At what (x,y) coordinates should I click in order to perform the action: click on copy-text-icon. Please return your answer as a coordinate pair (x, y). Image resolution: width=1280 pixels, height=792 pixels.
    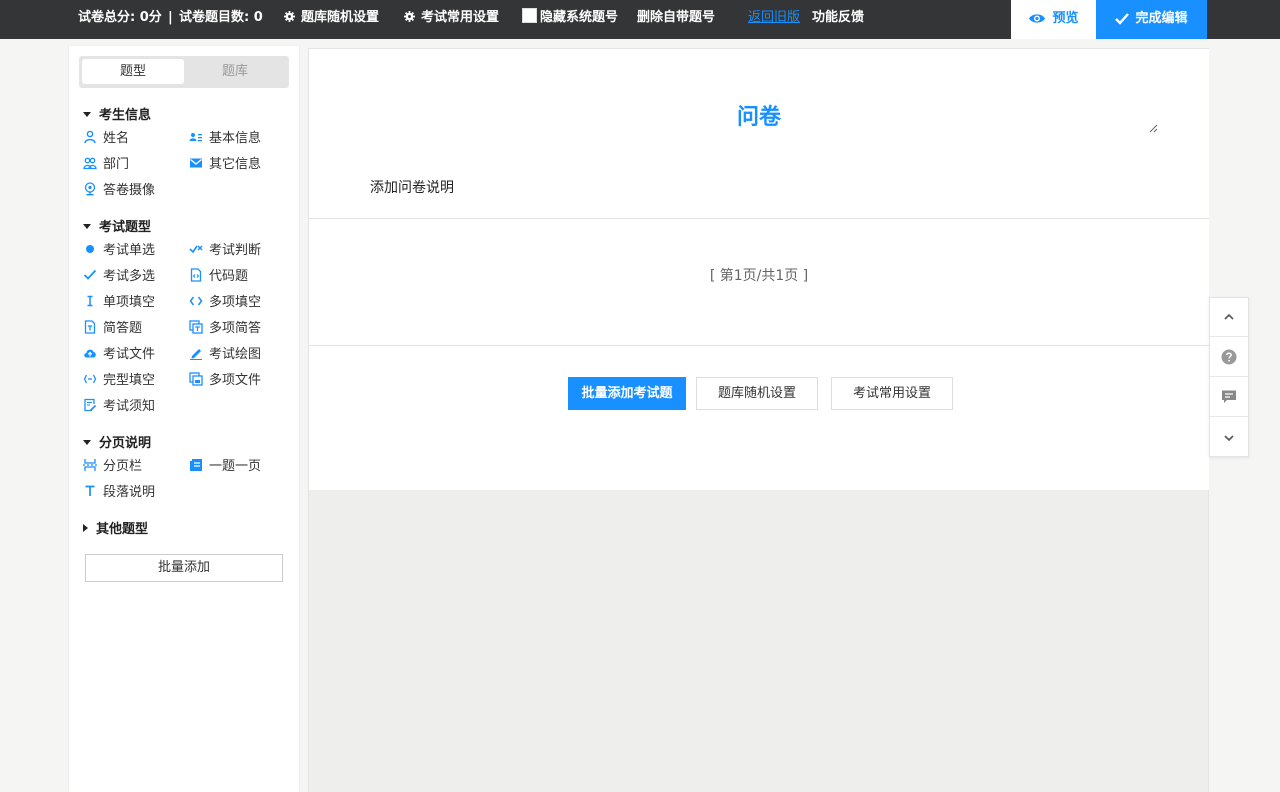
    Looking at the image, I should click on (196, 327).